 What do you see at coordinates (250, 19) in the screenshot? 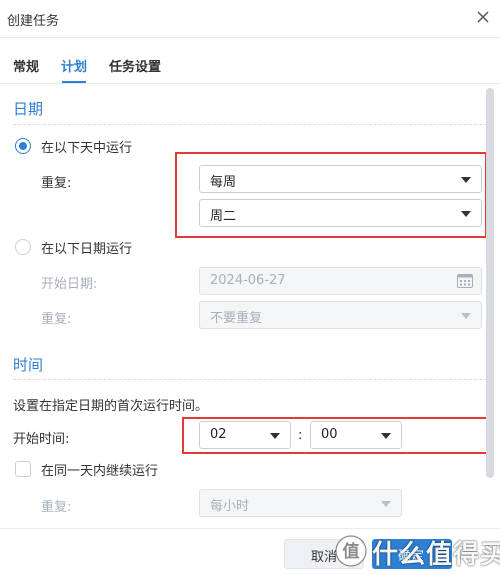
I see `dialog-titlebar: 创建任务` at bounding box center [250, 19].